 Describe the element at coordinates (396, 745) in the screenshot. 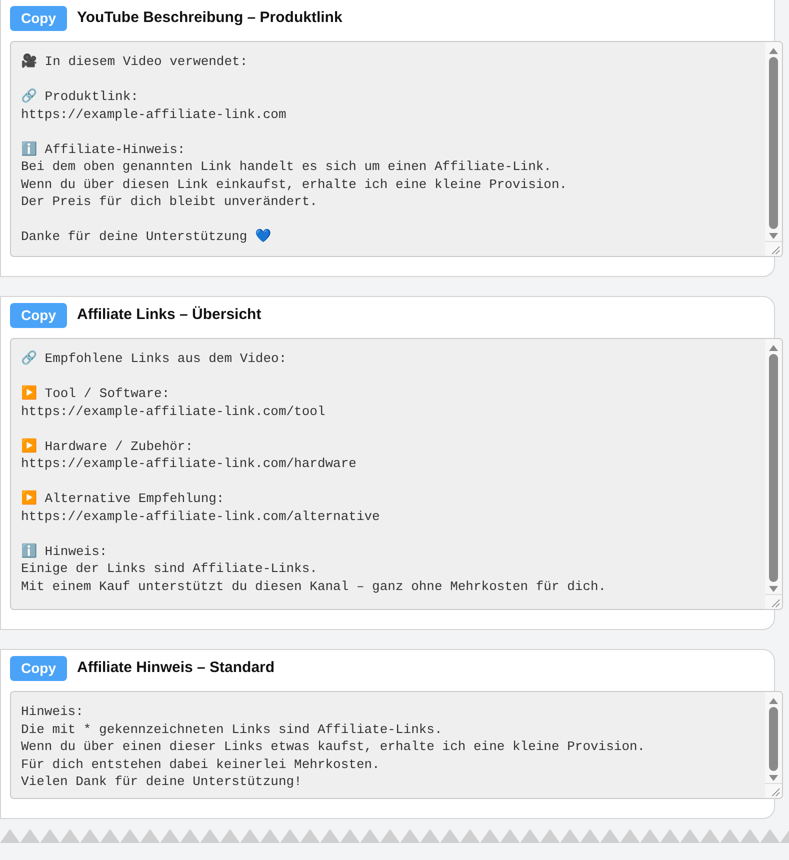

I see `text-area: Hinweis: Die mit * gekennzeichneten Links sind Affiliate-Links. Wenn du über einen dieser Links etwas kaufst, erhalte ich eine kleine Provision. Für dich entstehen dabei keinerlei Mehrkosten. Vielen Dank für deine Unterstützung!` at that location.